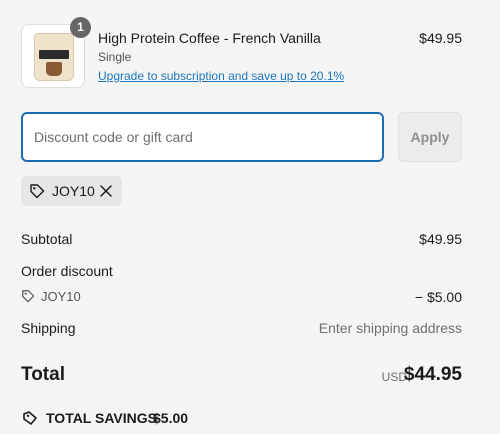 This screenshot has height=434, width=500. What do you see at coordinates (438, 297) in the screenshot?
I see `discount-value: − $5.00` at bounding box center [438, 297].